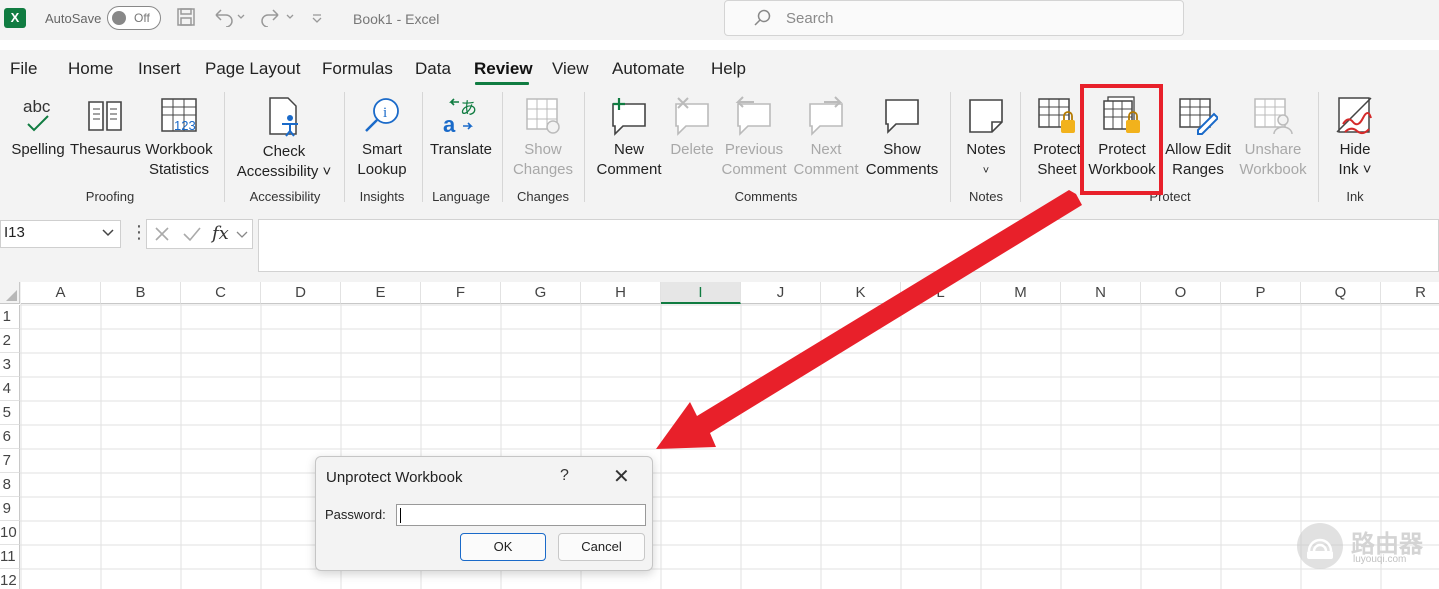 This screenshot has height=589, width=1439. I want to click on svg-text: a, so click(449, 124).